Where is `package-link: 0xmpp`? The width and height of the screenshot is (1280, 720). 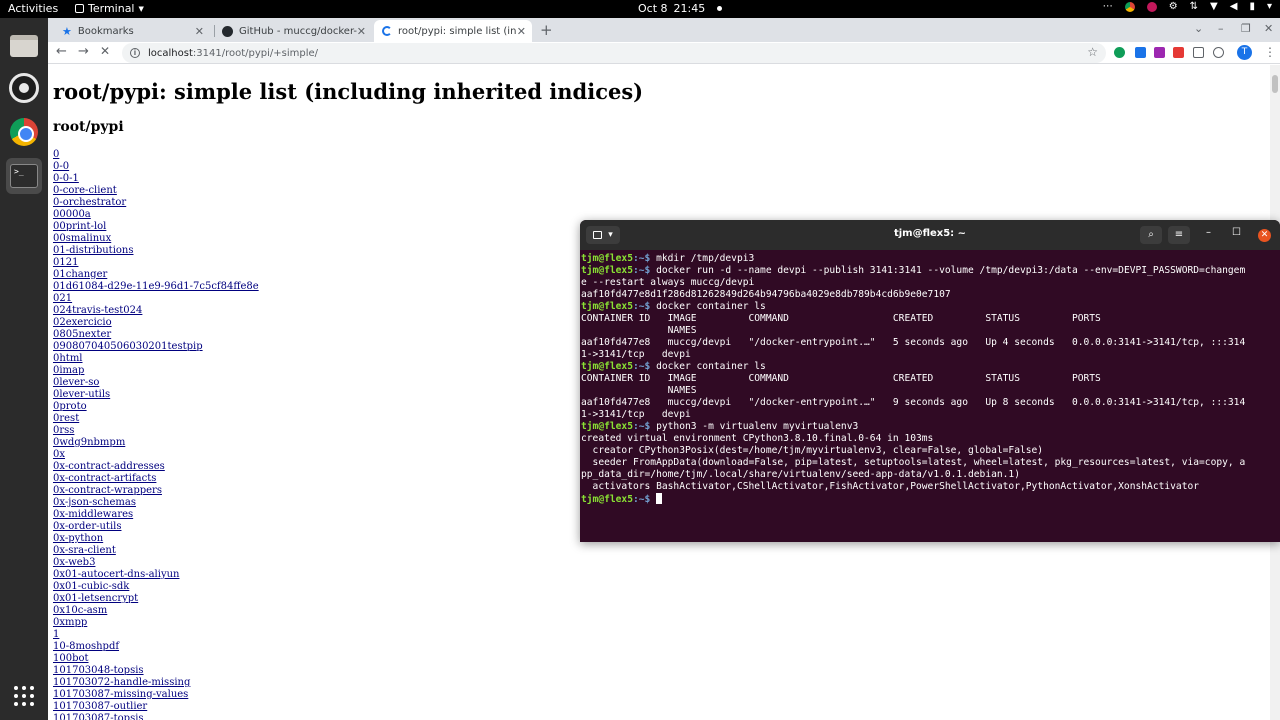
package-link: 0xmpp is located at coordinates (156, 623).